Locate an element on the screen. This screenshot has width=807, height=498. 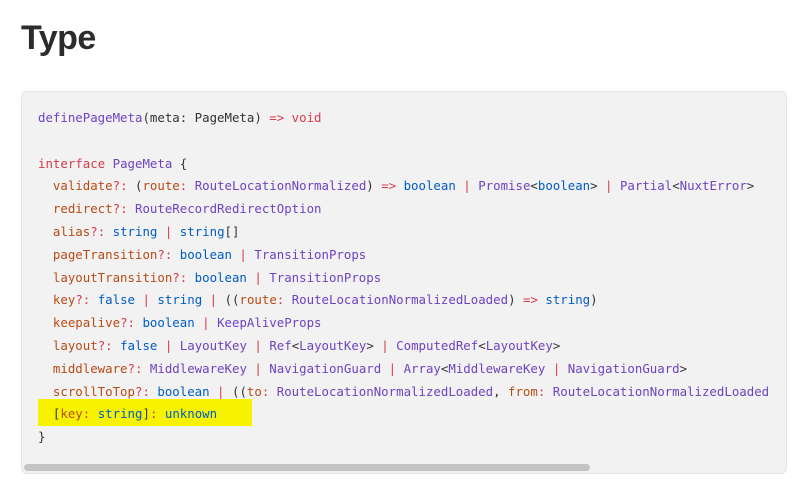
code-token: from is located at coordinates (523, 391).